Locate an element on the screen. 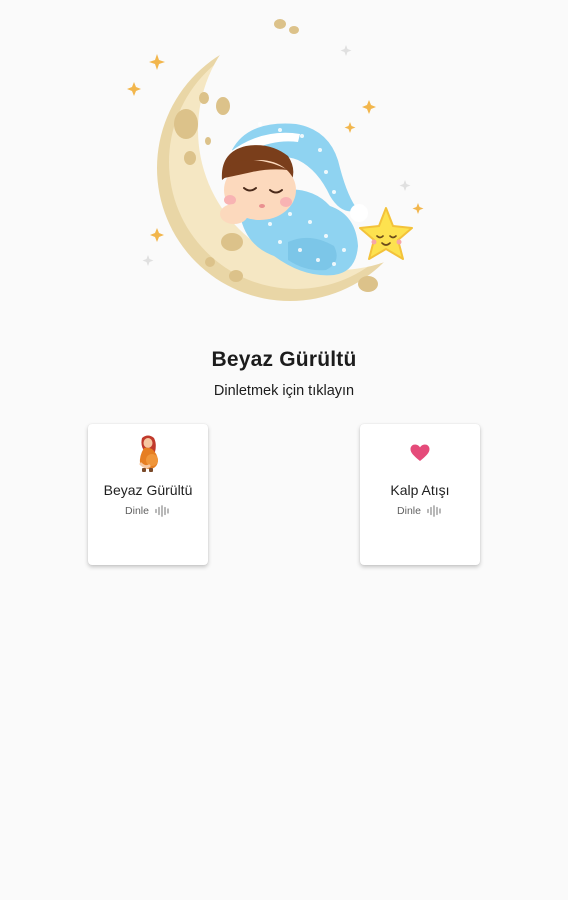 The height and width of the screenshot is (900, 568). heartbeat-card: Kalp Atışı Dinle is located at coordinates (420, 494).